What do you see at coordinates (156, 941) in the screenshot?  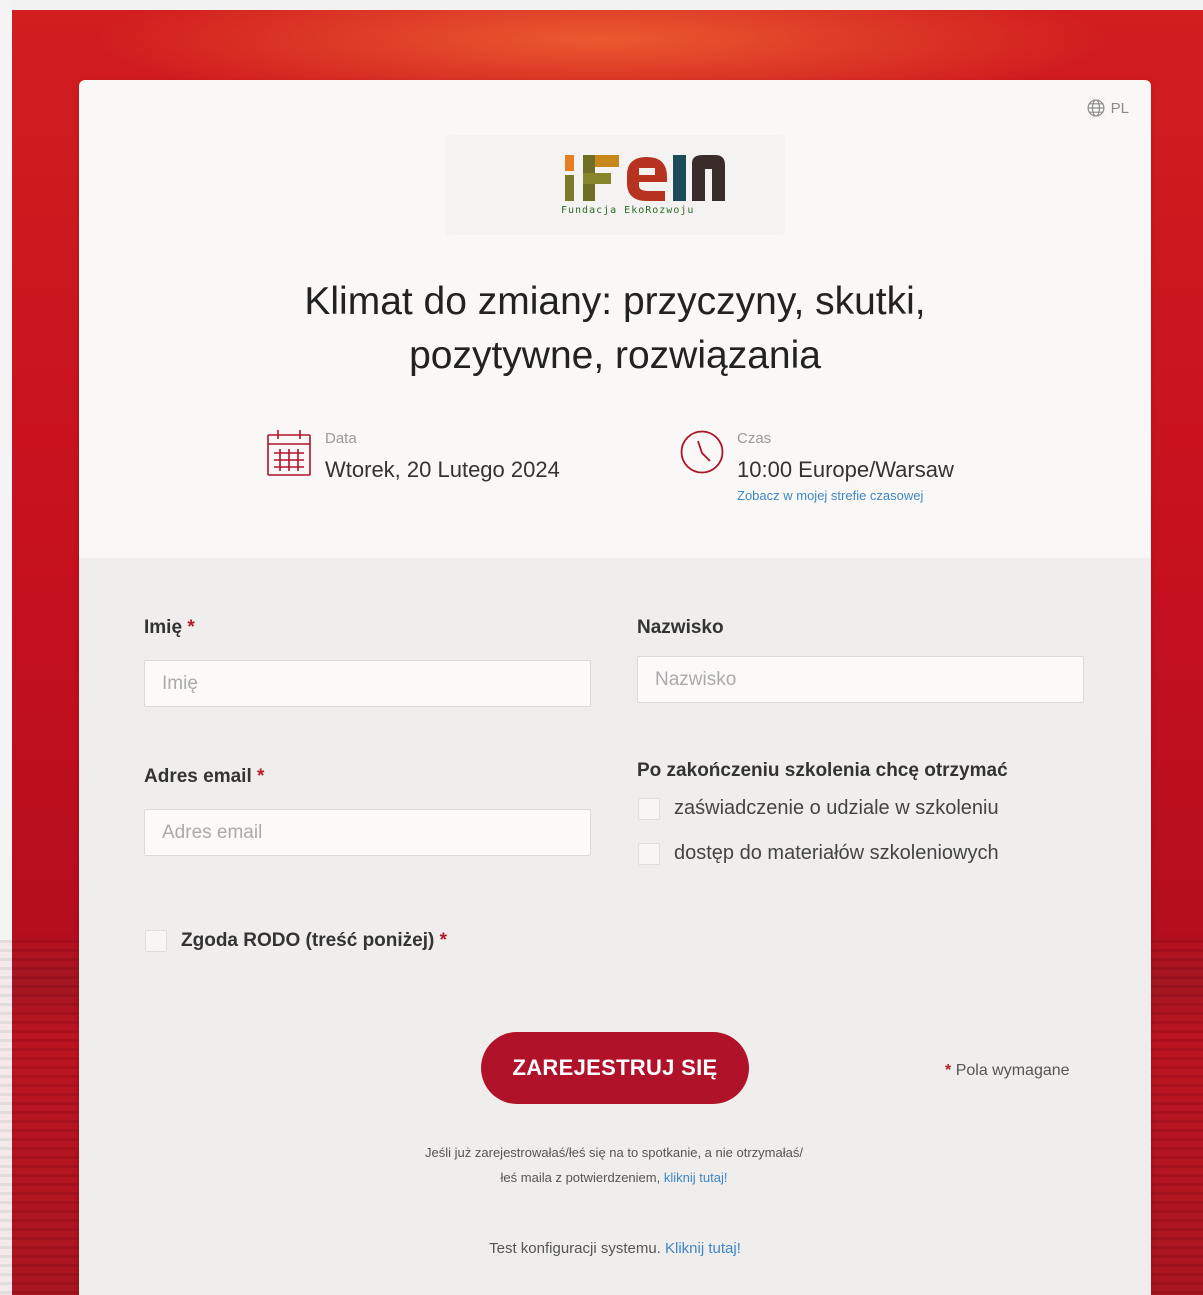 I see `gdpr-checkbox` at bounding box center [156, 941].